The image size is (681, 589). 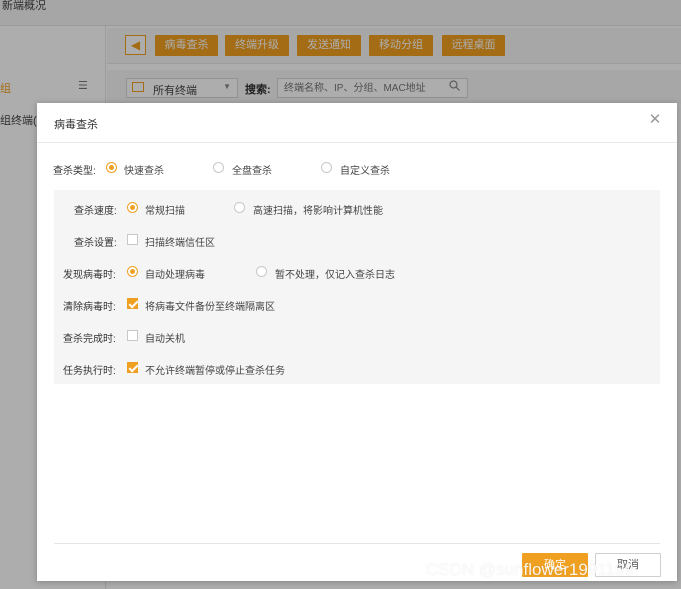 I want to click on dialog-header: 病毒查杀 ✕, so click(x=357, y=123).